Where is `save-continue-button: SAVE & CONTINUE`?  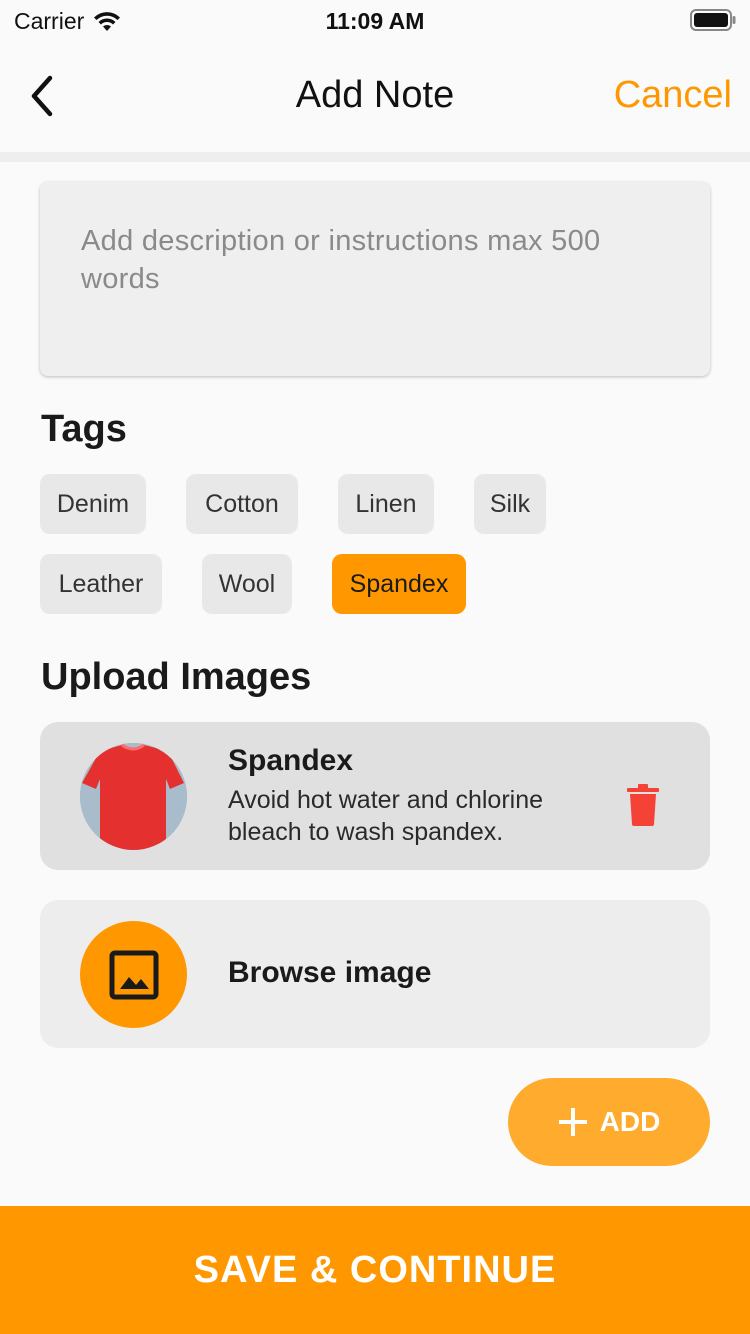
save-continue-button: SAVE & CONTINUE is located at coordinates (375, 1270).